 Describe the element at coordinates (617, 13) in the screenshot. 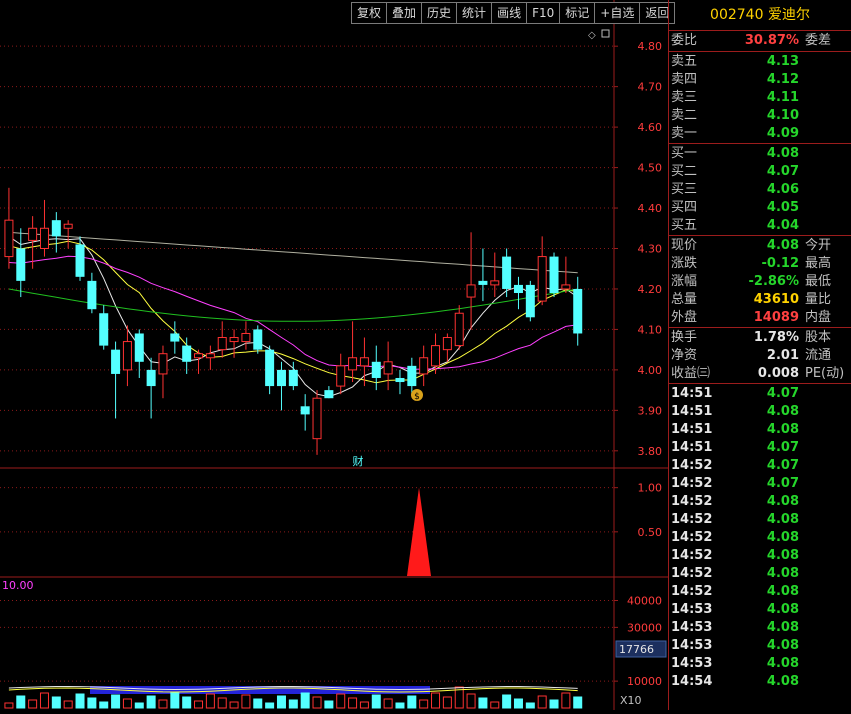

I see `toolbar-button-7: +自选` at that location.